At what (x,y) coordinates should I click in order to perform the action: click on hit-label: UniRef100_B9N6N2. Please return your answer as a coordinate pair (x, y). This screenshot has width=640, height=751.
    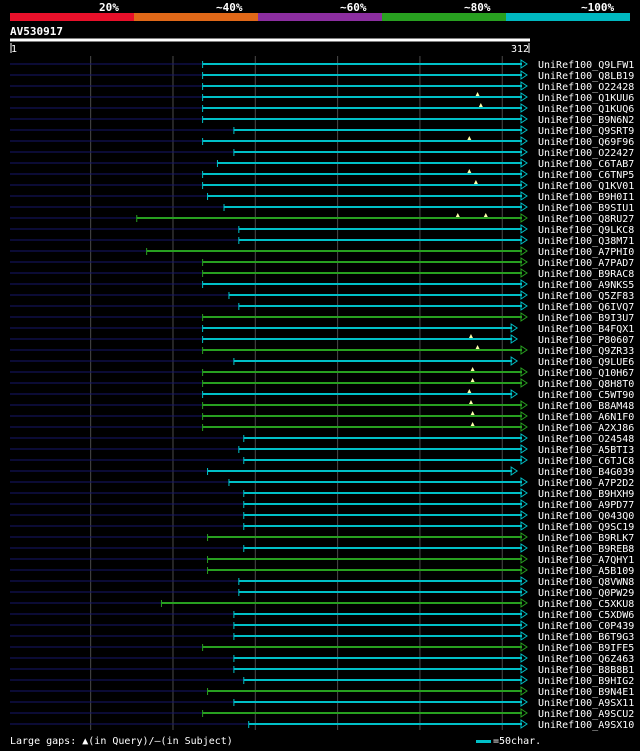
    Looking at the image, I should click on (586, 120).